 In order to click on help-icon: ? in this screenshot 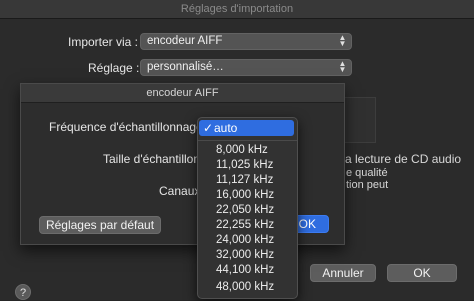, I will do `click(23, 292)`.